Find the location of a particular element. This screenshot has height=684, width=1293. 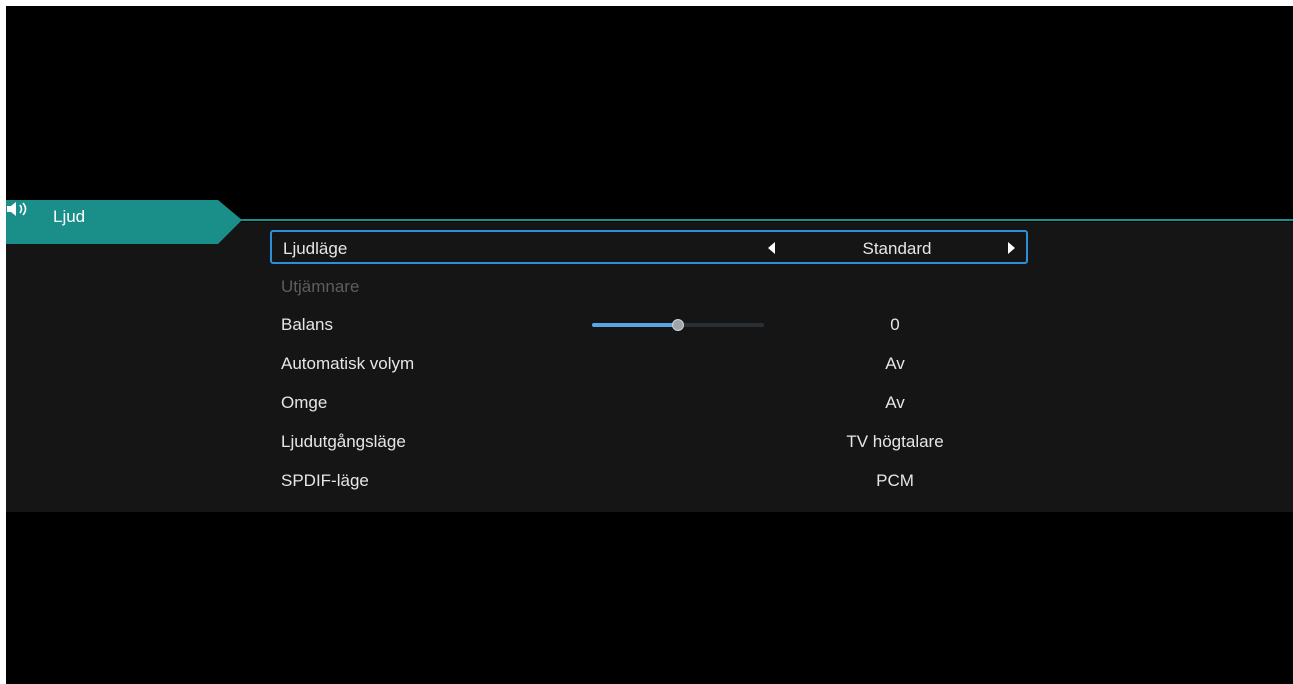

setting-row-sound-mode: Ljudläge Standard is located at coordinates (649, 247).